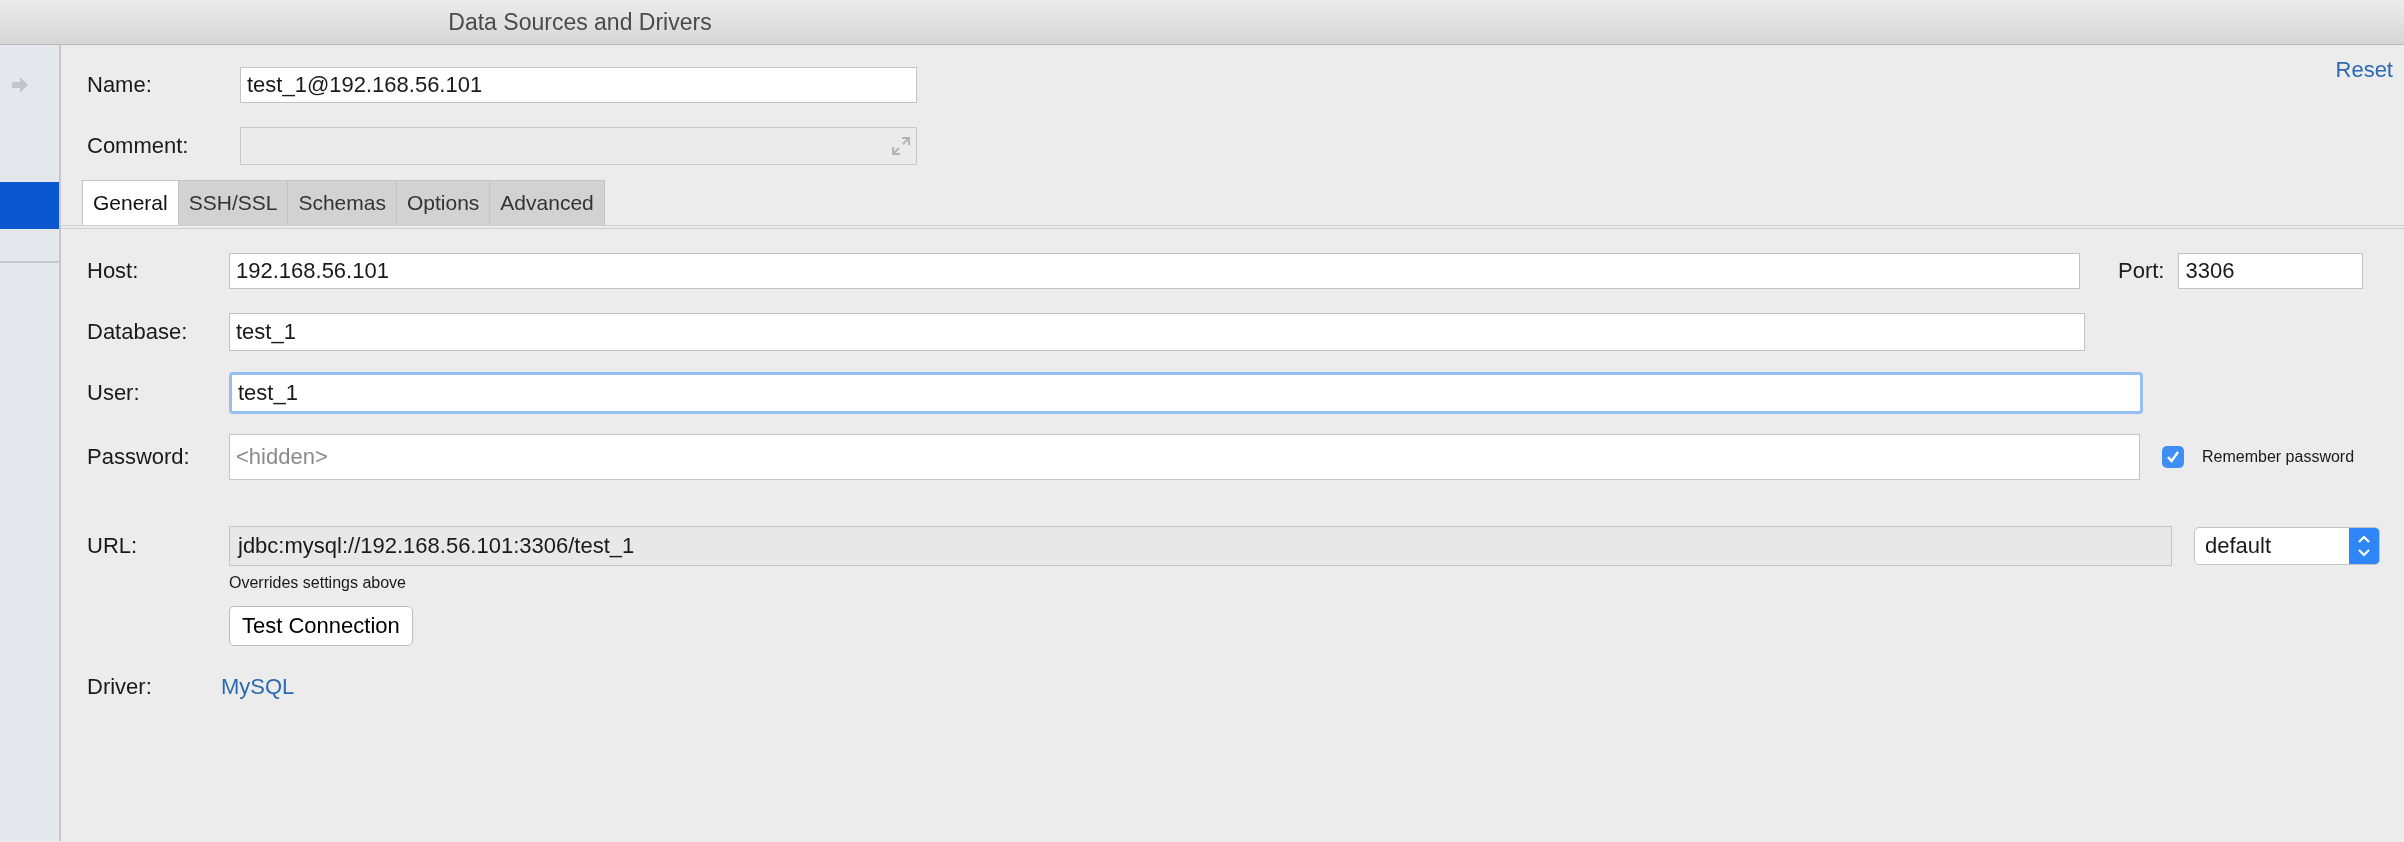  Describe the element at coordinates (317, 583) in the screenshot. I see `url-hint: Overrides settings above` at that location.